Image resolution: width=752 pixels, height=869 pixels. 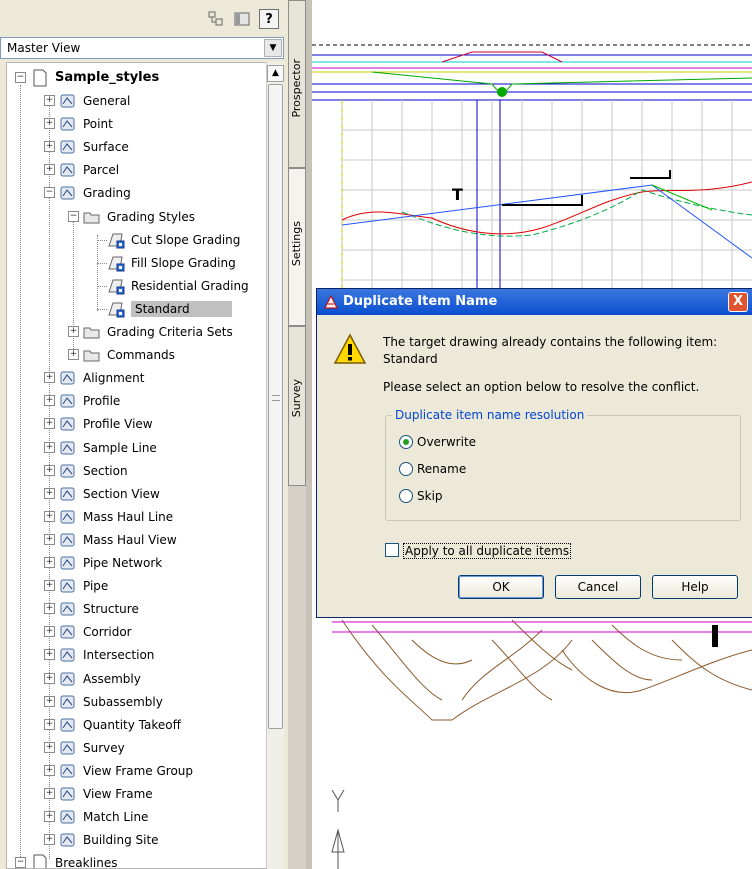 I want to click on overwrite-label: Overwrite, so click(x=446, y=442).